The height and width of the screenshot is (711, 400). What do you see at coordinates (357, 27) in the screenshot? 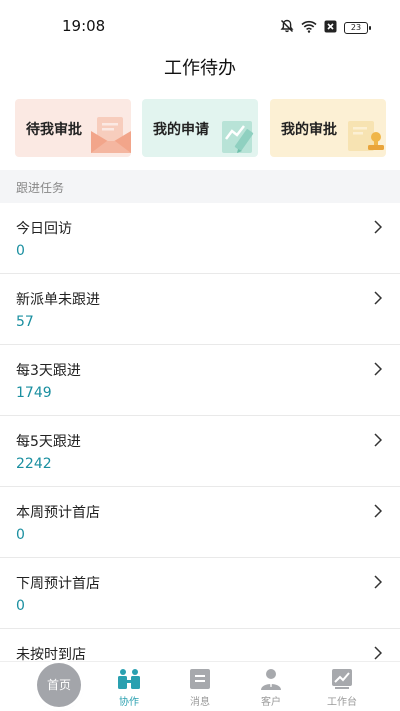
I see `battery-icon: 23` at bounding box center [357, 27].